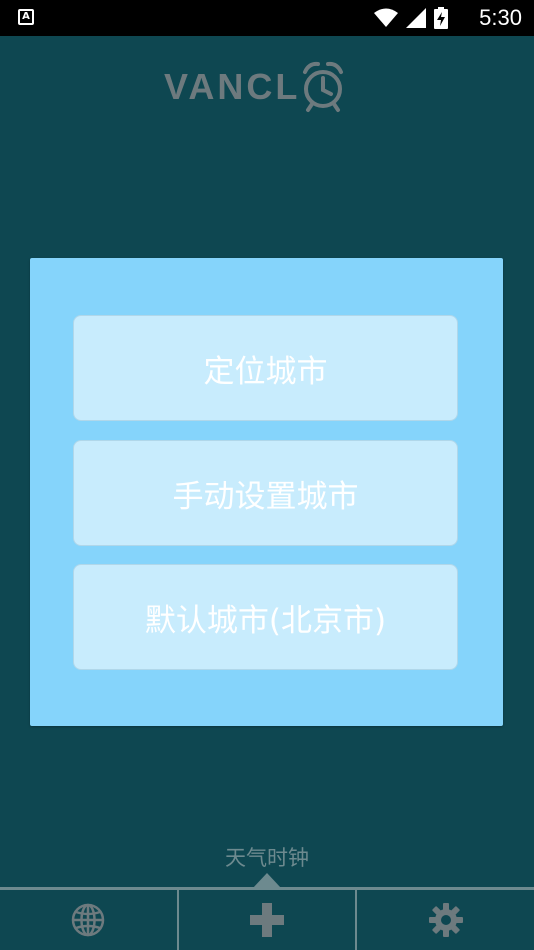 The height and width of the screenshot is (950, 534). What do you see at coordinates (267, 18) in the screenshot?
I see `status-bar: A 5:30` at bounding box center [267, 18].